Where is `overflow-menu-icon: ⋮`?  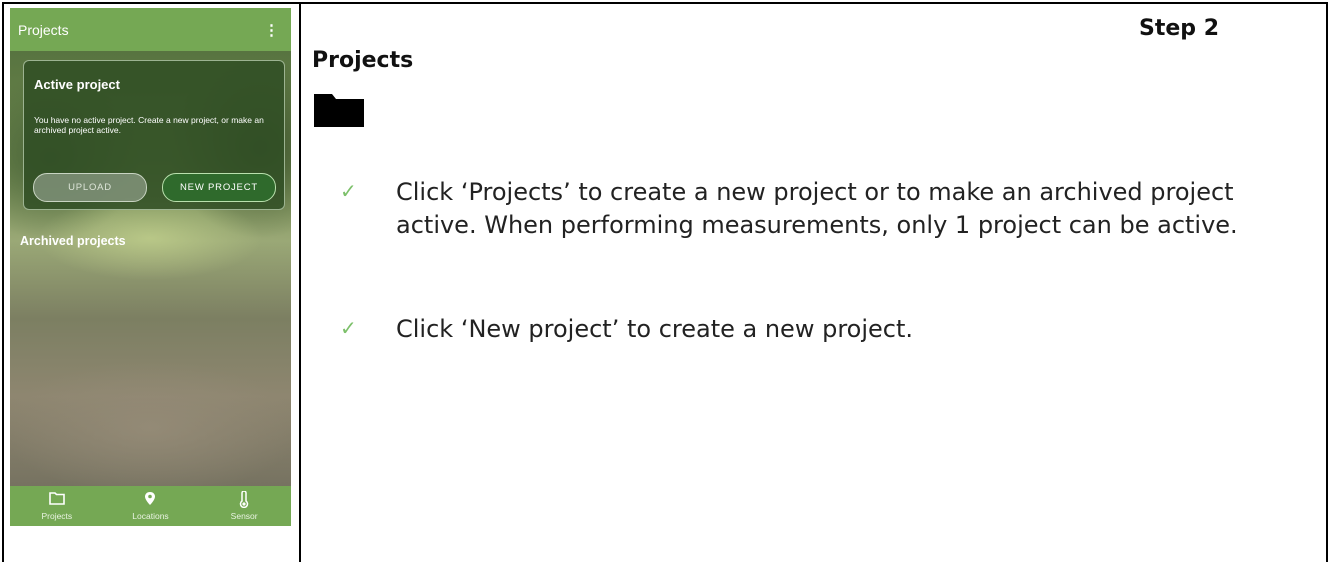 overflow-menu-icon: ⋮ is located at coordinates (277, 30).